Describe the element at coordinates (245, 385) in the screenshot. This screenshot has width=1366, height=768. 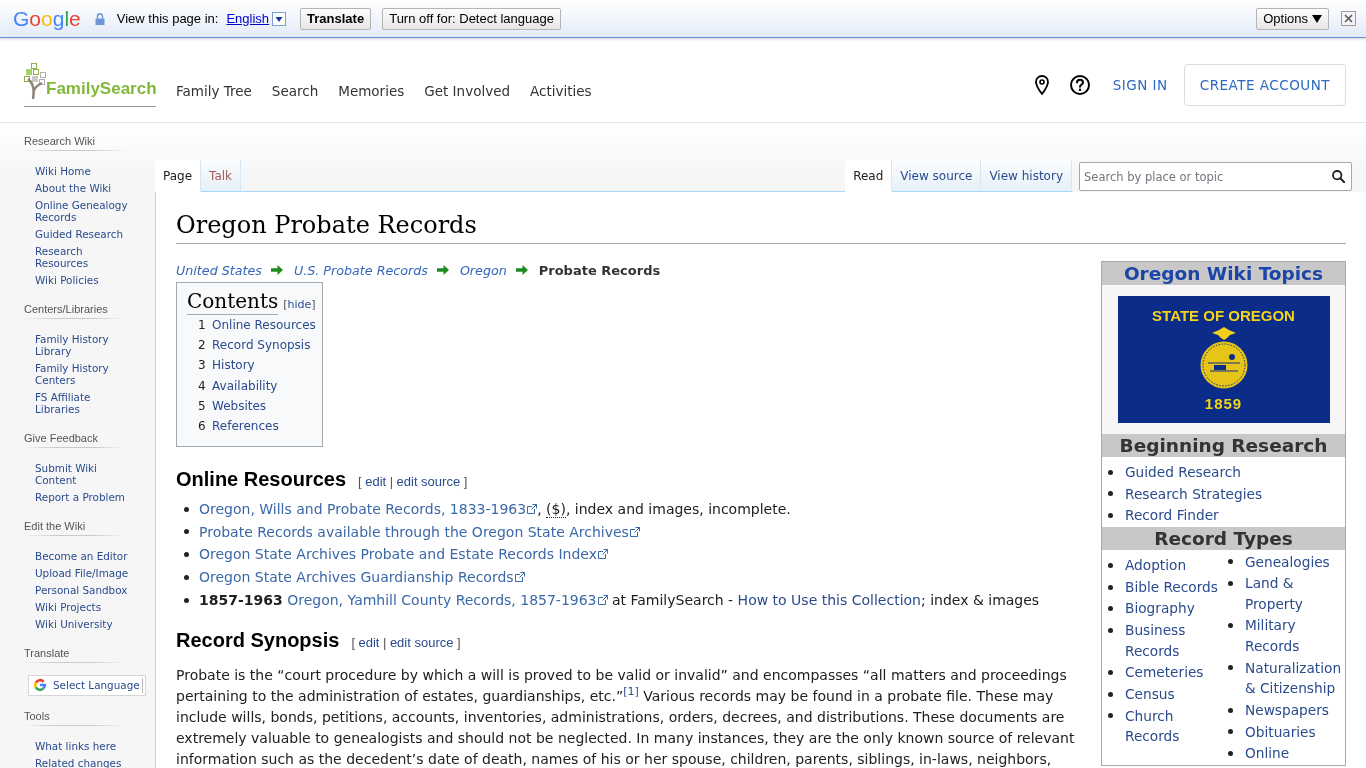
I see `toc-link: Availability` at that location.